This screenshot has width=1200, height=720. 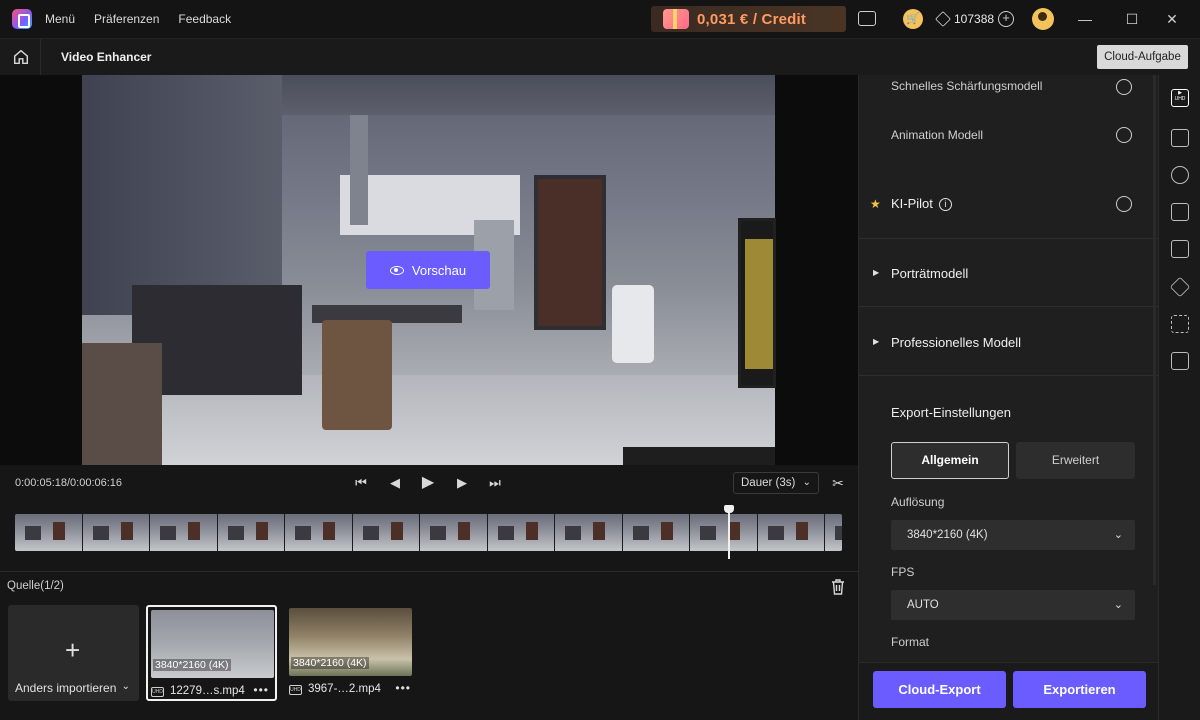 What do you see at coordinates (943, 19) in the screenshot?
I see `diamond-icon` at bounding box center [943, 19].